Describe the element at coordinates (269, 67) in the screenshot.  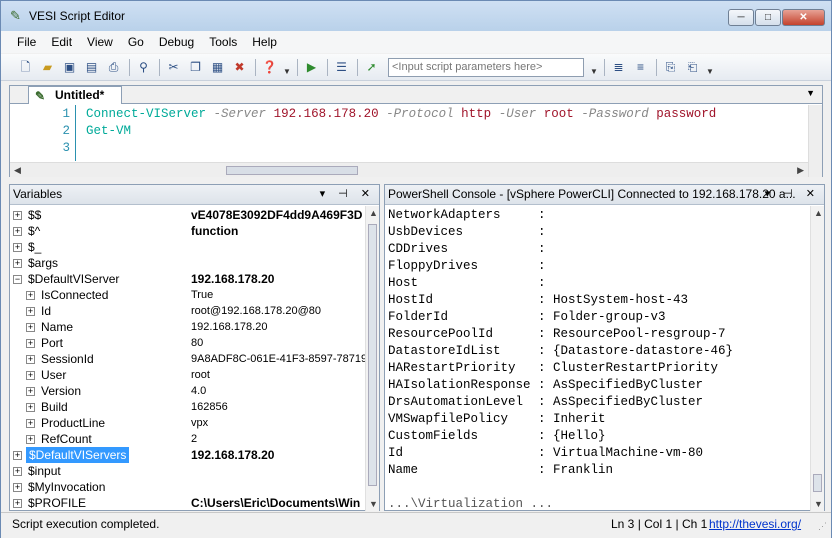
I see `help-icon: ❓` at that location.